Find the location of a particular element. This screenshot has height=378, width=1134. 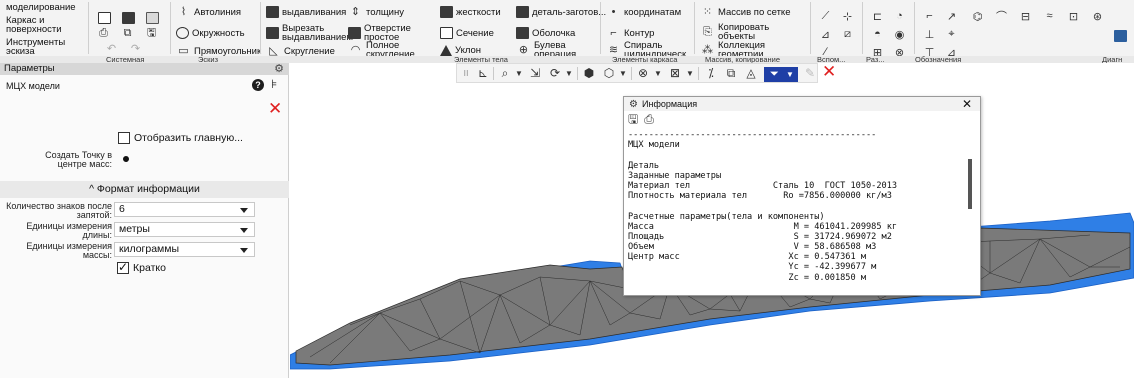

group-label-array: Массив, копирование is located at coordinates (743, 59).